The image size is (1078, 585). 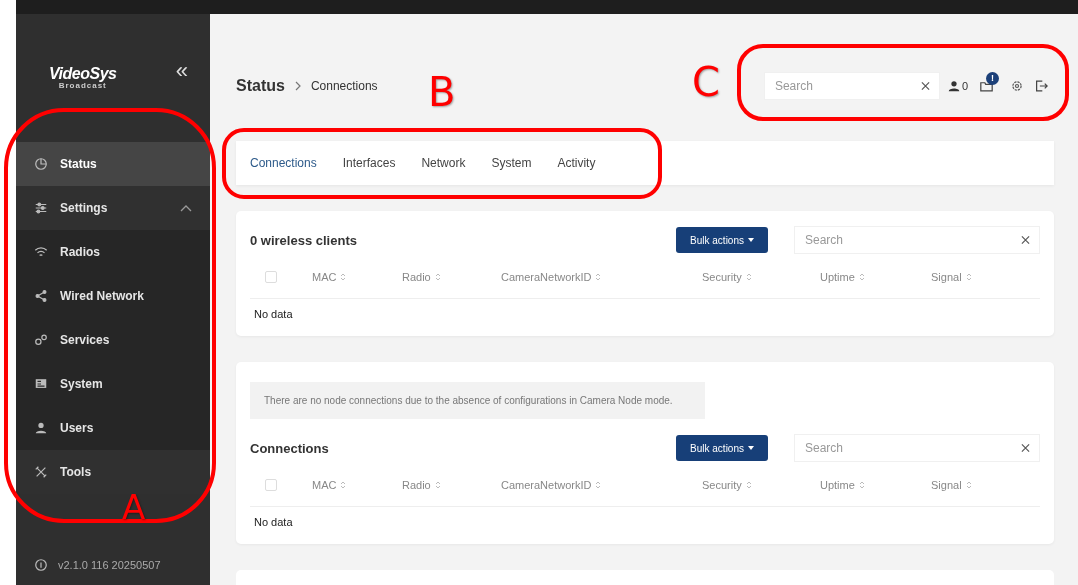 I want to click on info-icon, so click(x=41, y=565).